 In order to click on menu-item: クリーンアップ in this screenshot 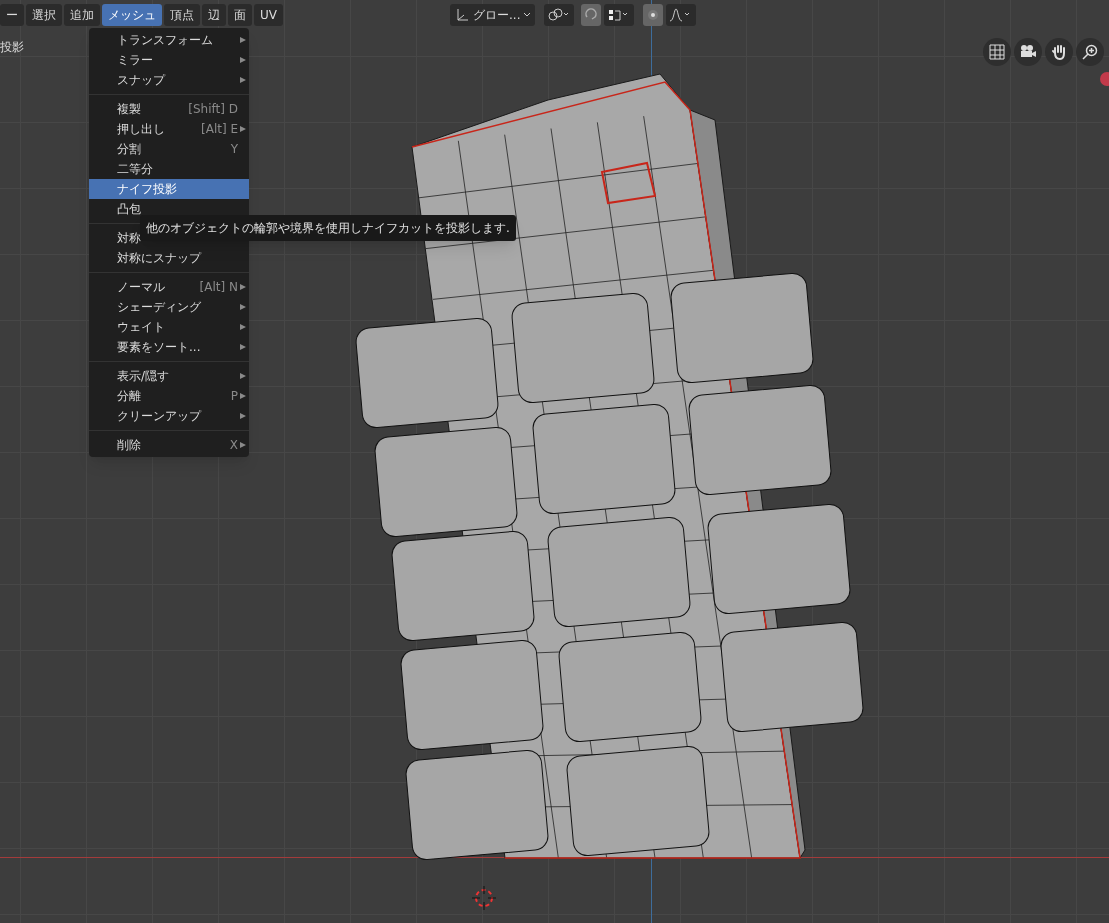, I will do `click(169, 416)`.